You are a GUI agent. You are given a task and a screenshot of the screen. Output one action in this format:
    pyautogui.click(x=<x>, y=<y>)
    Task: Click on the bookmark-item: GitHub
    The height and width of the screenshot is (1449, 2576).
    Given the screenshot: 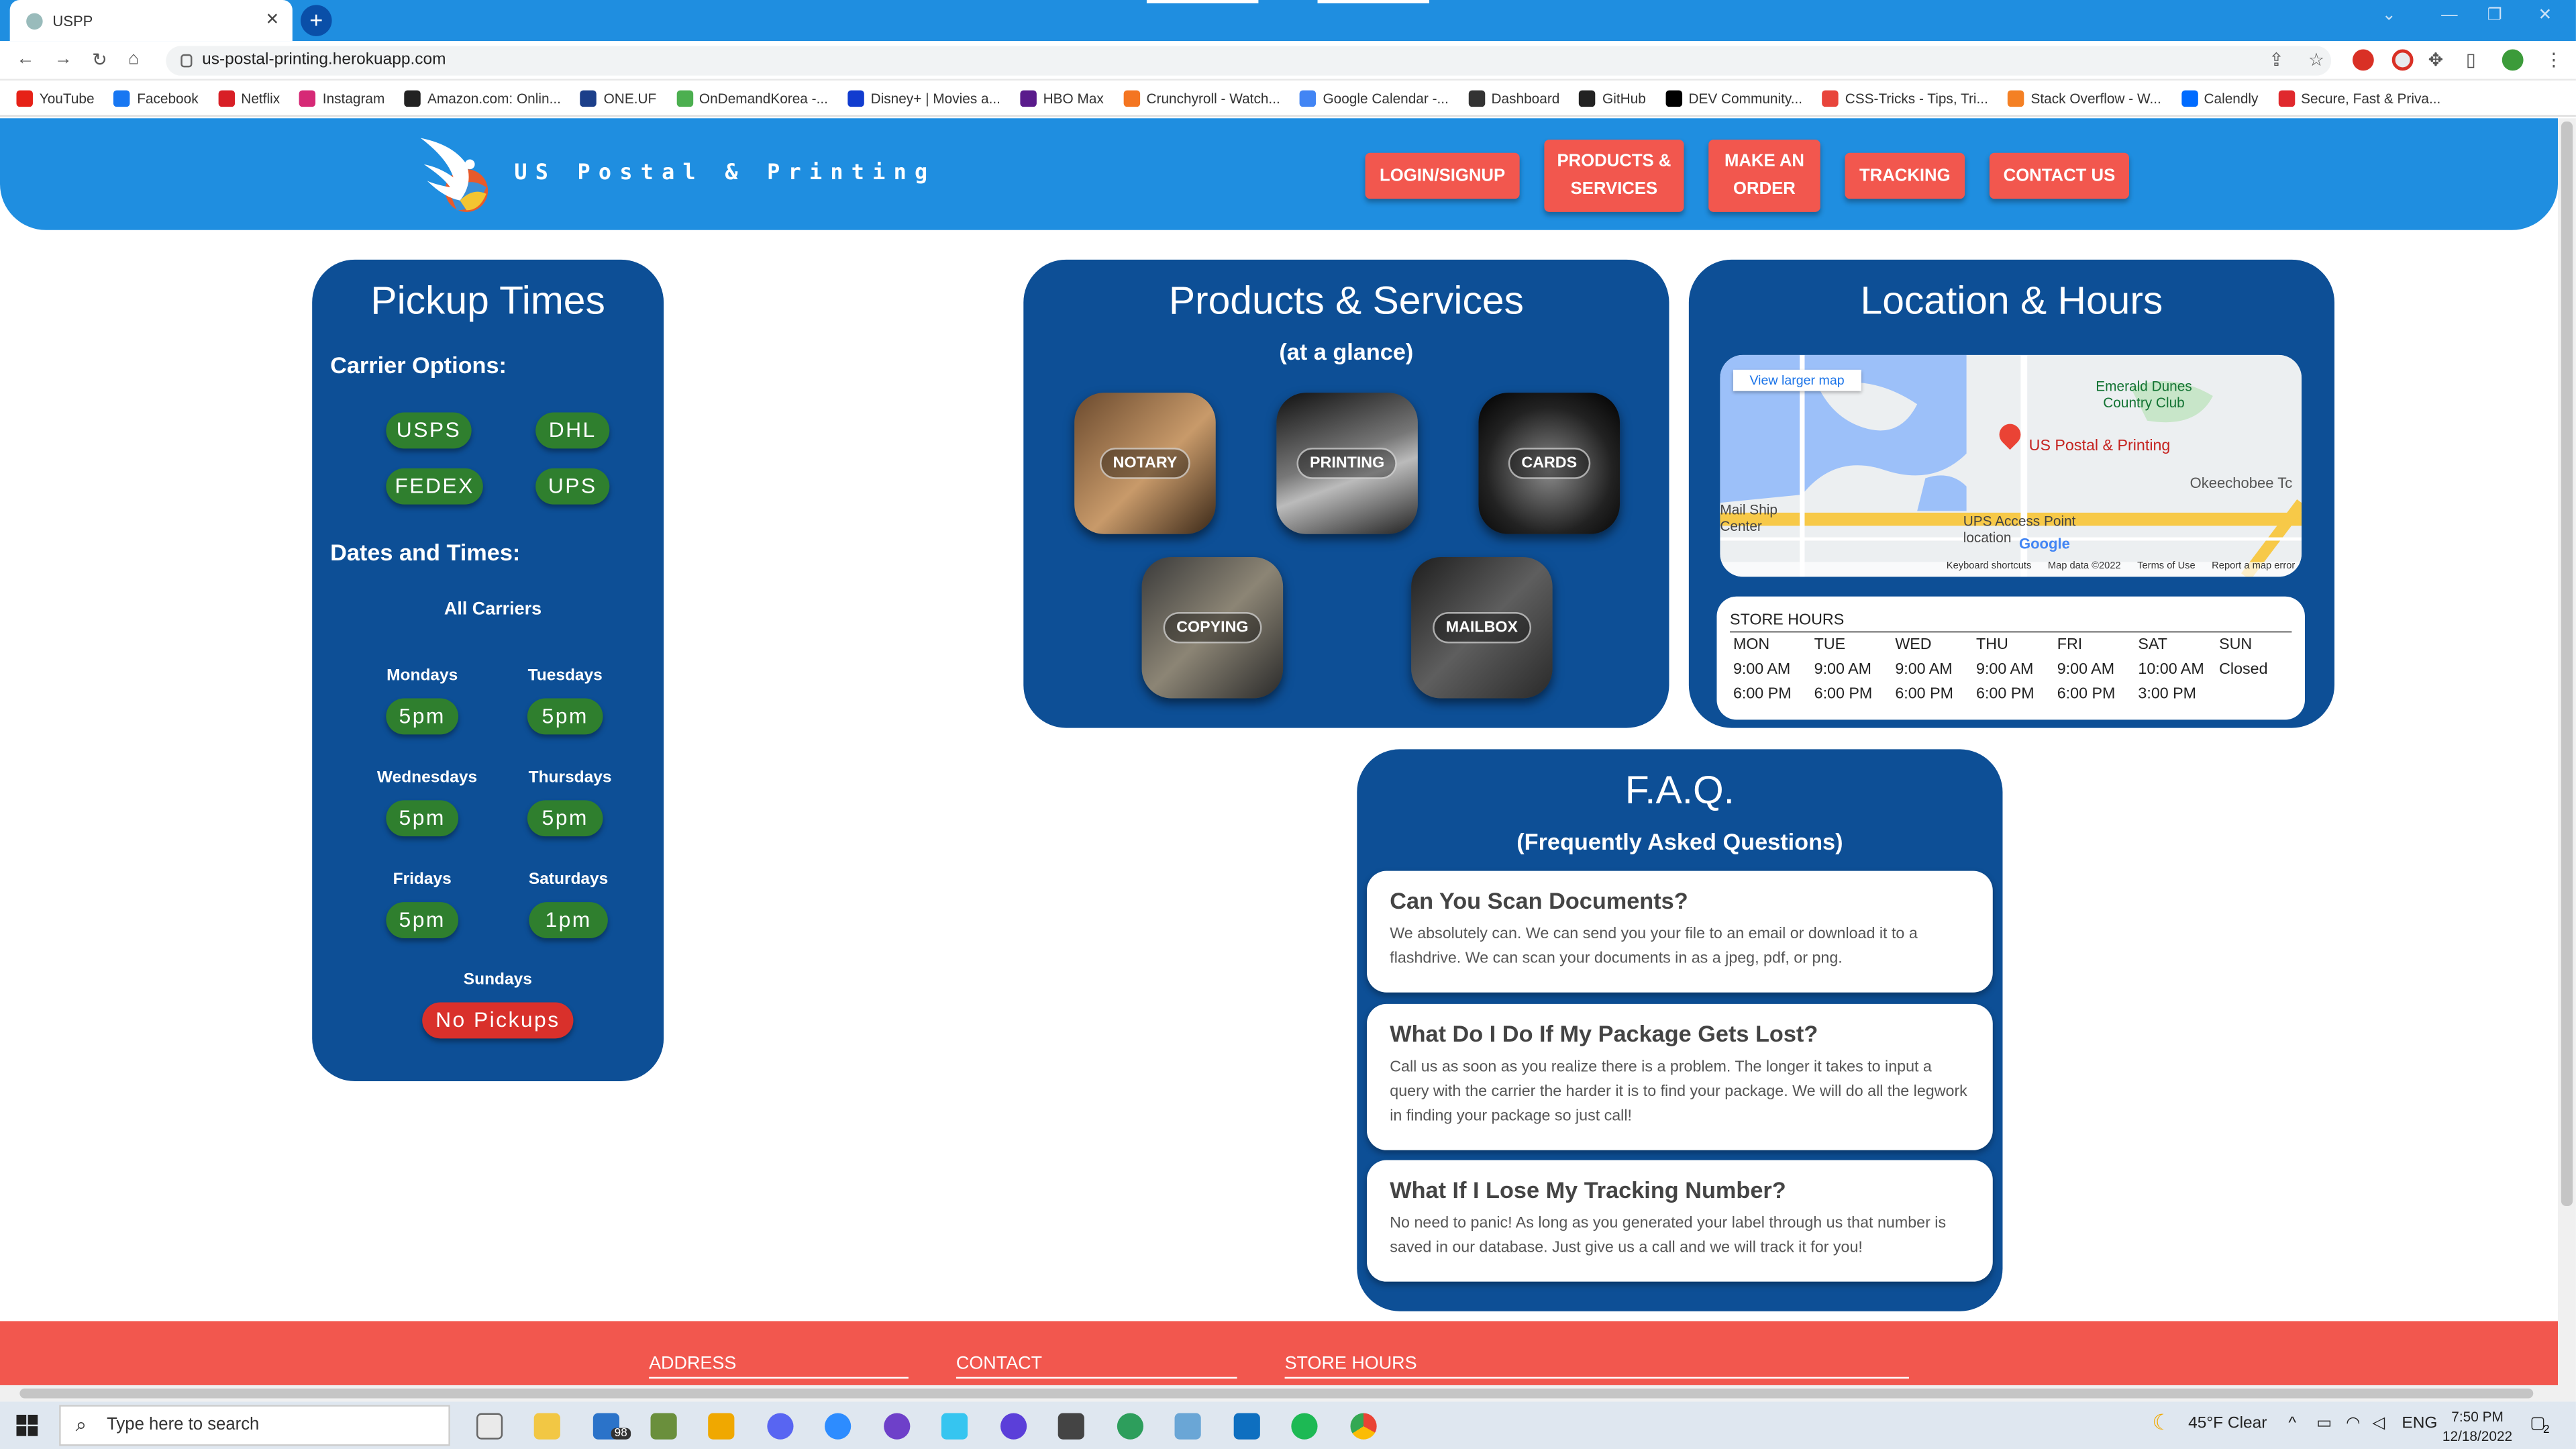 What is the action you would take?
    pyautogui.click(x=1612, y=97)
    